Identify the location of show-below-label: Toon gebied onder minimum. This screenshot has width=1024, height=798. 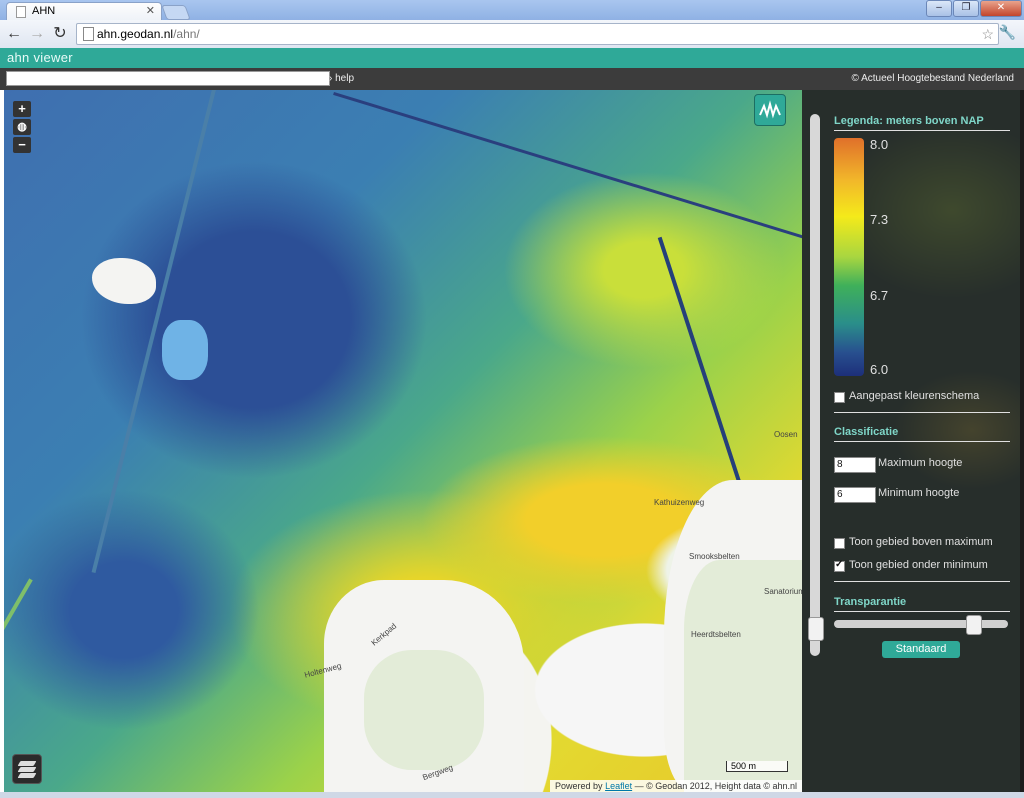
(918, 565).